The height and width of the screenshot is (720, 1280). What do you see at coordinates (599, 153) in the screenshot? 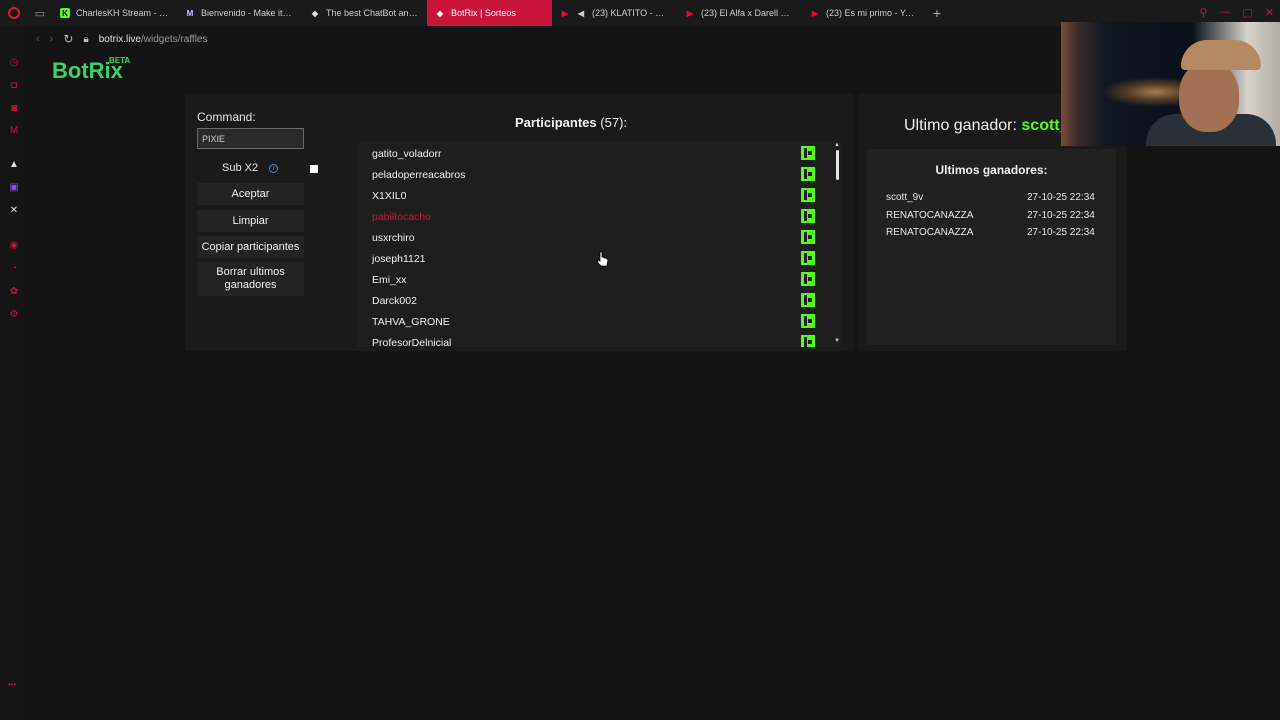
I see `participant-row: gatito_voladorr` at bounding box center [599, 153].